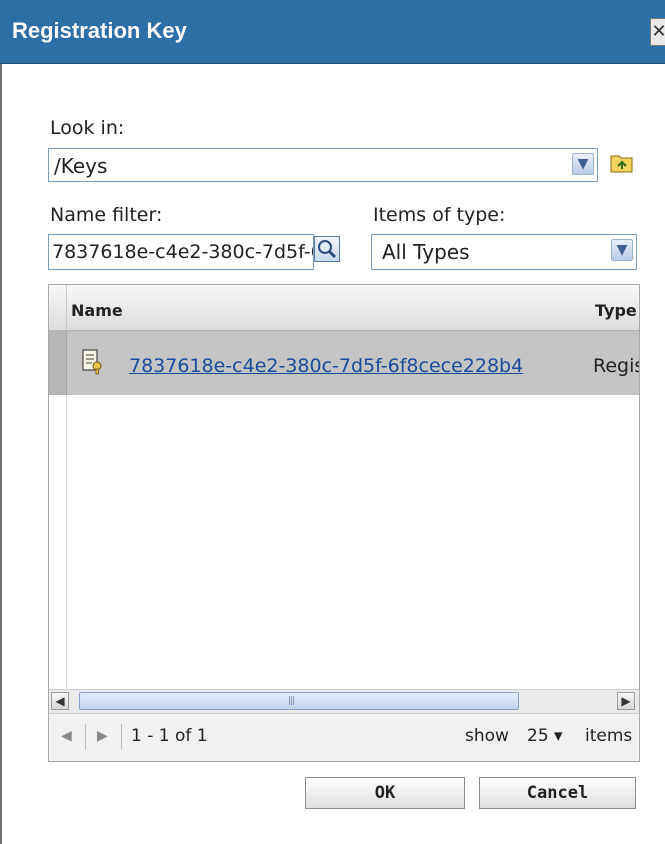 Image resolution: width=665 pixels, height=844 pixels. I want to click on dialog-title: Registration Key, so click(99, 30).